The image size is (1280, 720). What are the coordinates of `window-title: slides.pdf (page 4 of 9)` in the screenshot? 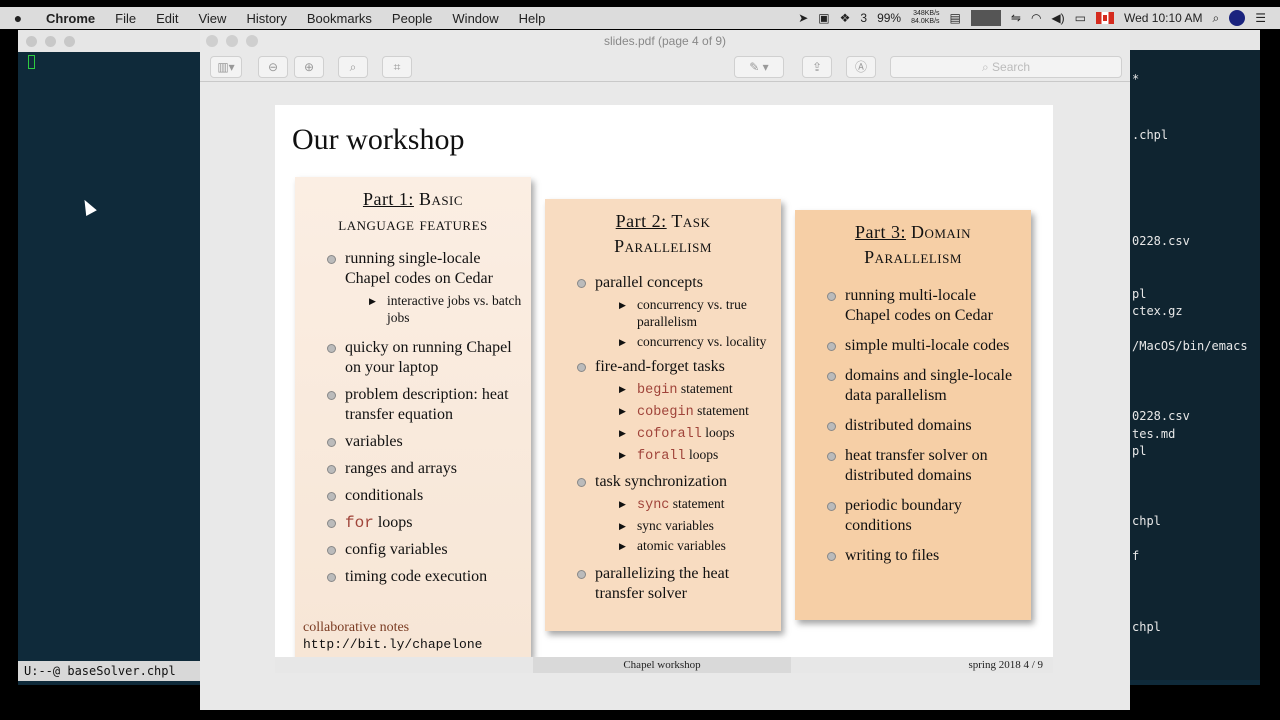 It's located at (665, 41).